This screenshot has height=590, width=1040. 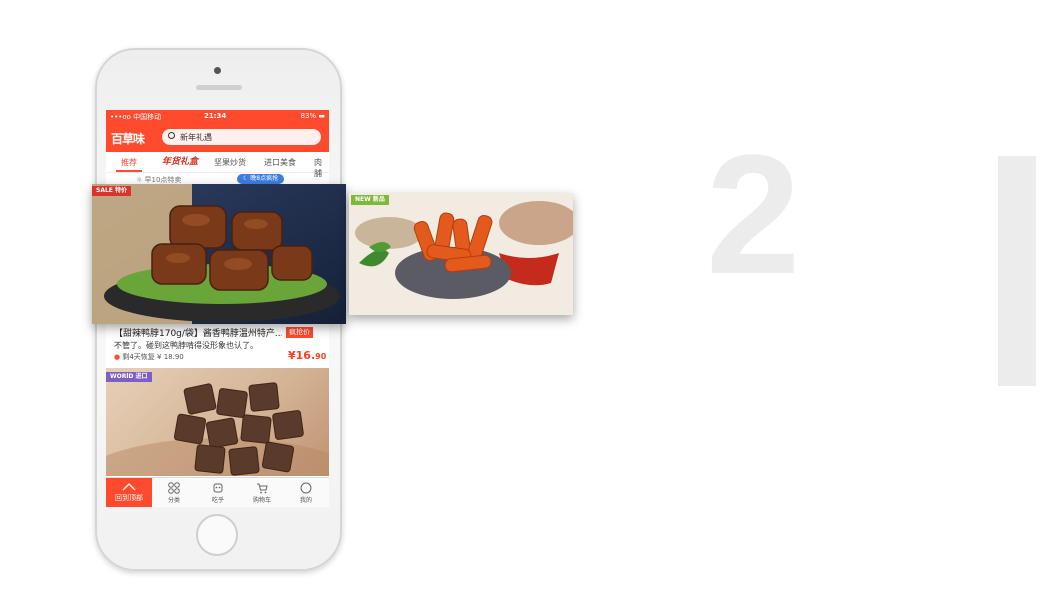 I want to click on back-to-top-button: 回到顶部, so click(x=129, y=492).